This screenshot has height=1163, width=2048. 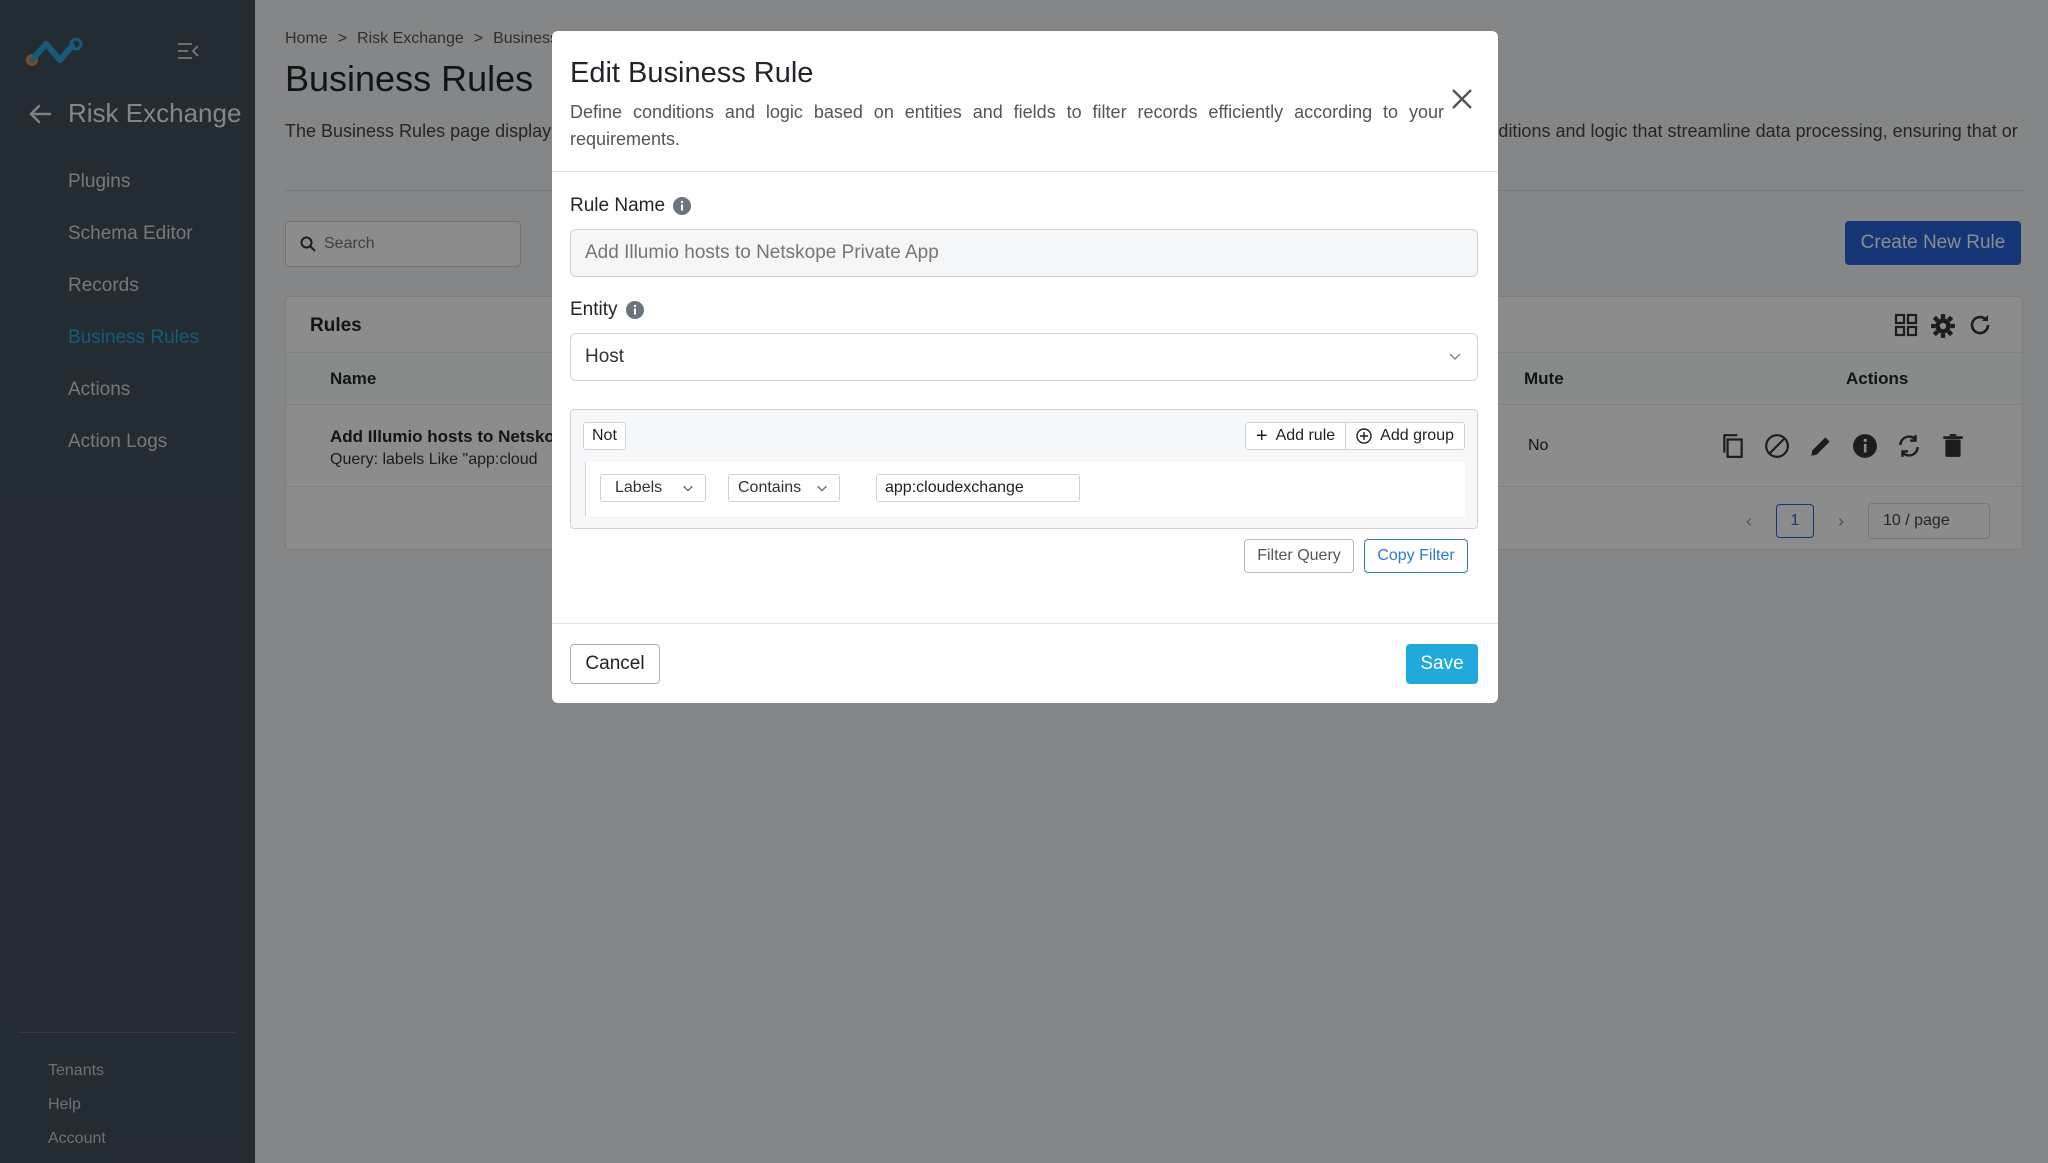 I want to click on modal-title: Edit Business Rule, so click(x=692, y=73).